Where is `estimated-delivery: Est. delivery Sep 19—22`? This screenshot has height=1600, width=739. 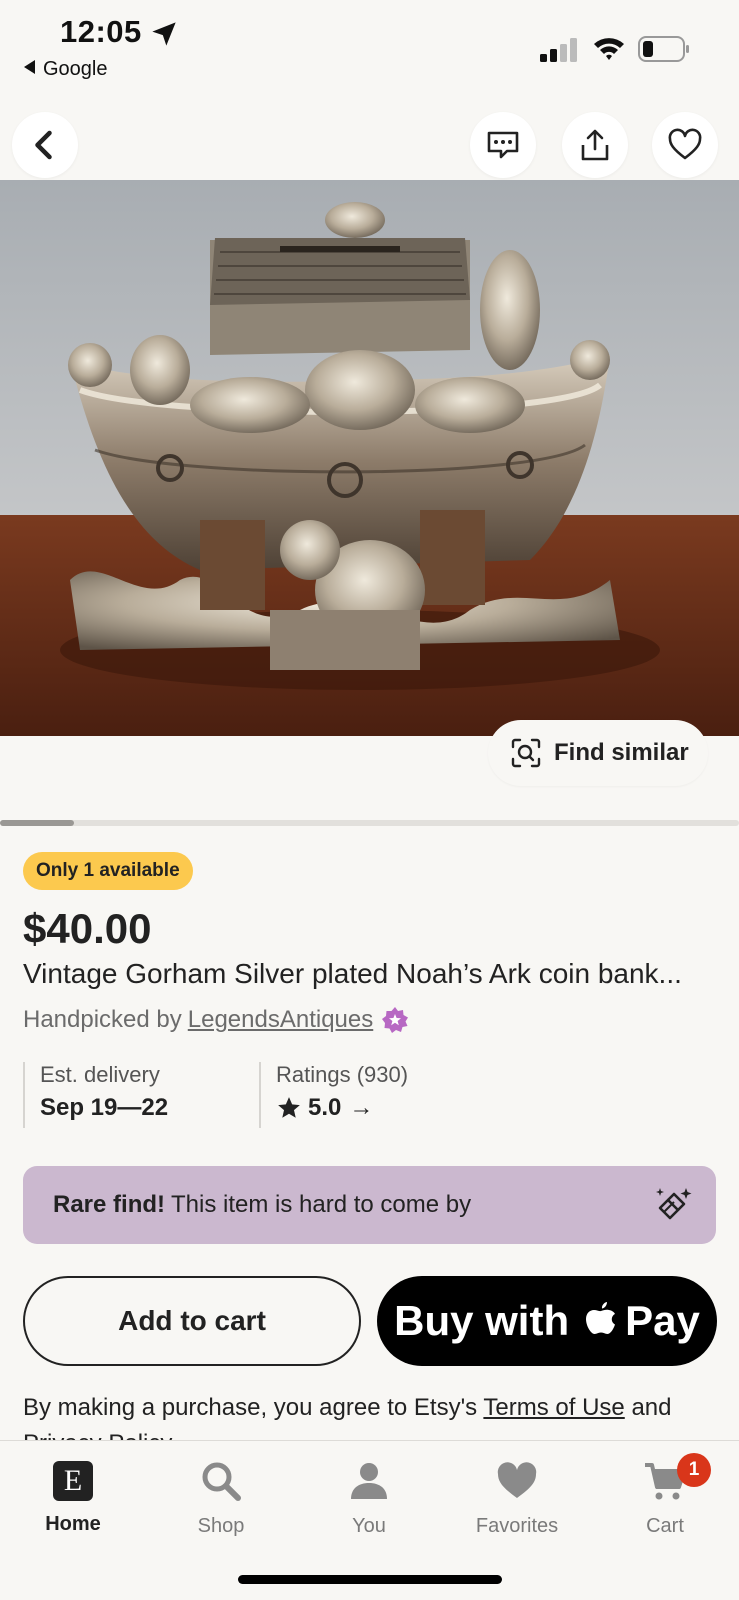
estimated-delivery: Est. delivery Sep 19—22 is located at coordinates (139, 1095).